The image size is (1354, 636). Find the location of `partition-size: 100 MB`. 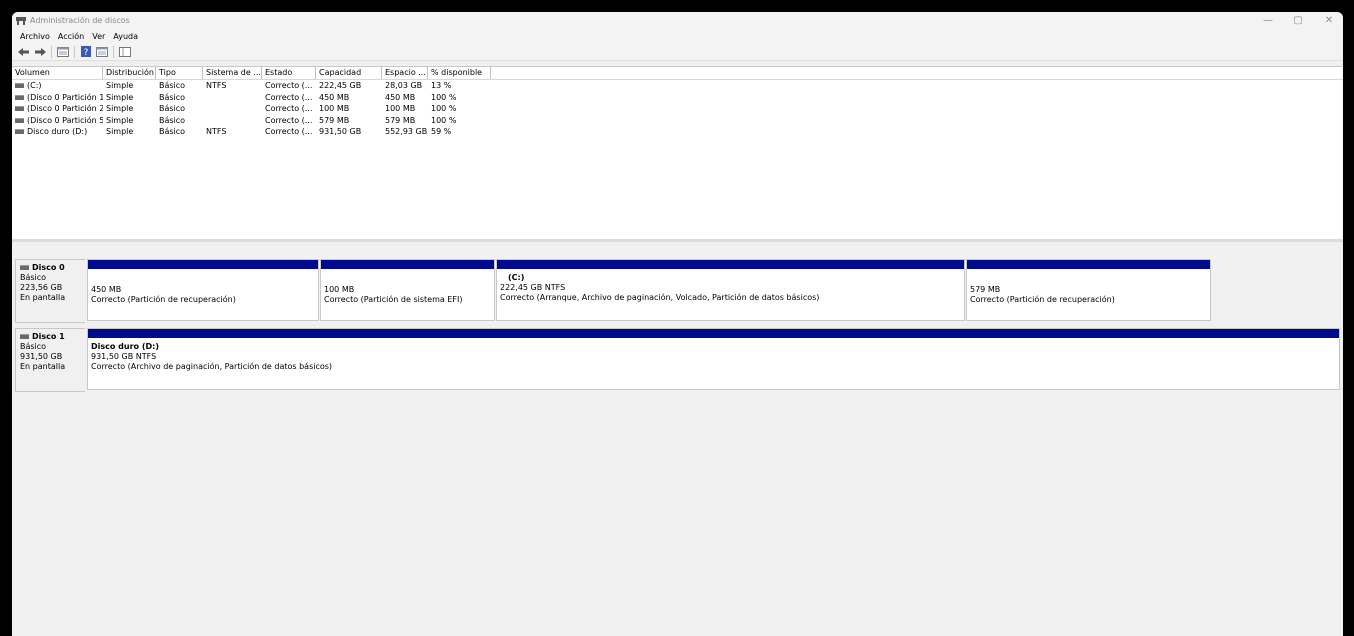

partition-size: 100 MB is located at coordinates (339, 289).